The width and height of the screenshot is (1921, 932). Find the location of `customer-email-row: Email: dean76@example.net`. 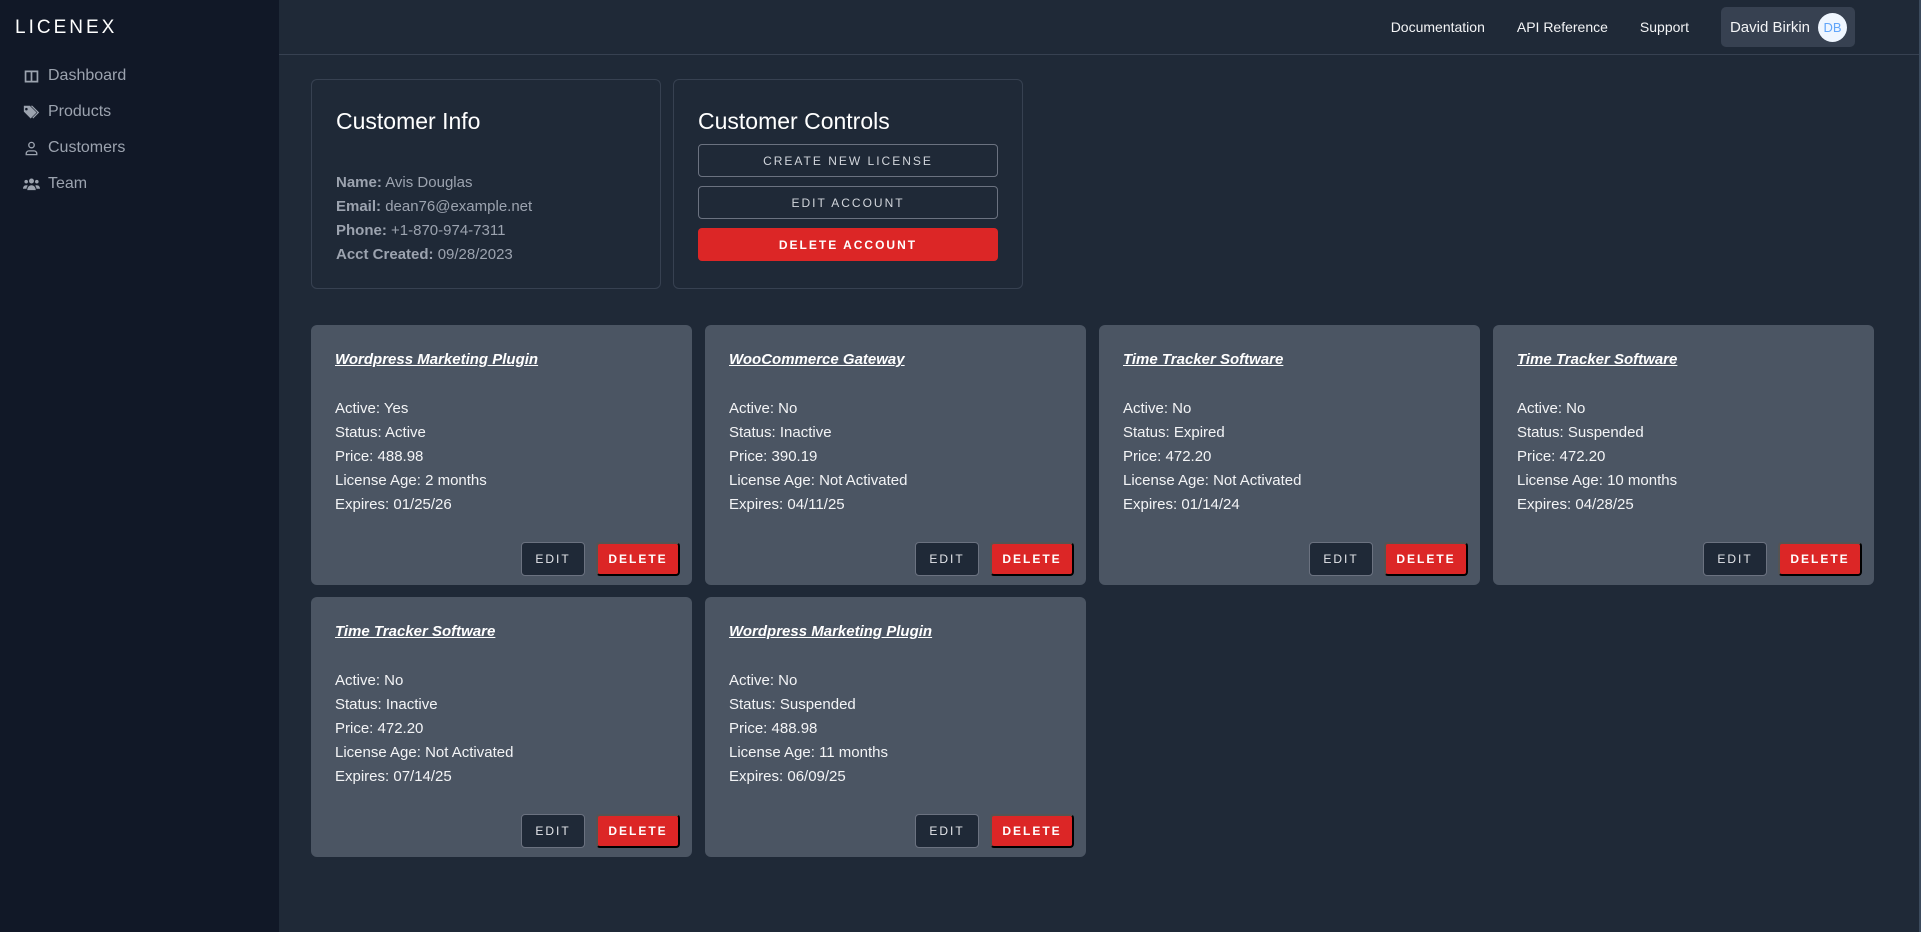

customer-email-row: Email: dean76@example.net is located at coordinates (434, 207).